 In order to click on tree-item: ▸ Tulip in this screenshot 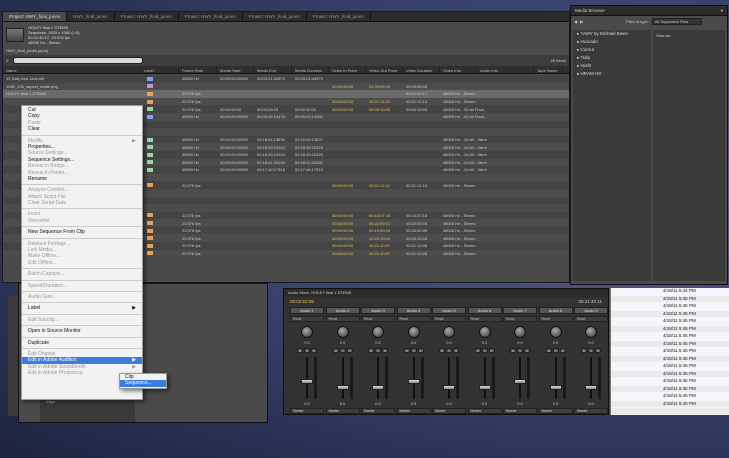, I will do `click(612, 58)`.